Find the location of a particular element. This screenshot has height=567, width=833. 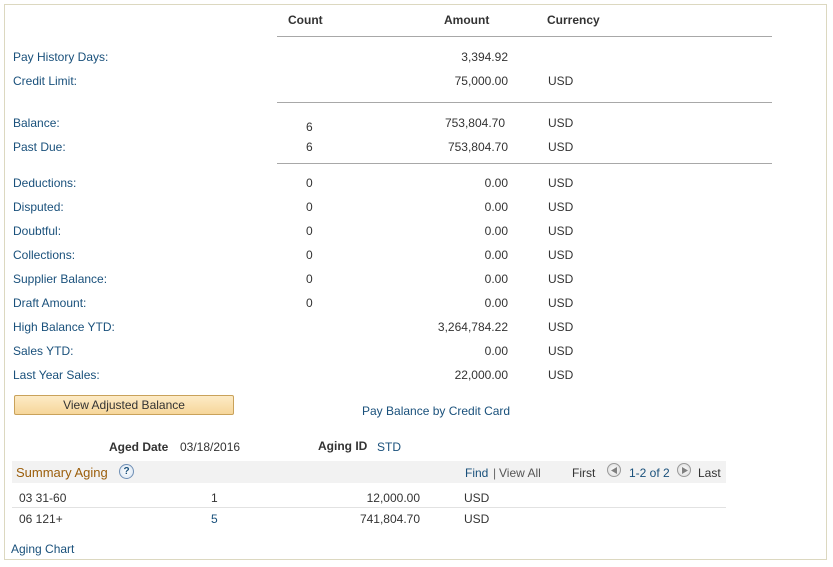

supplier-balance-count: 0 is located at coordinates (309, 279).